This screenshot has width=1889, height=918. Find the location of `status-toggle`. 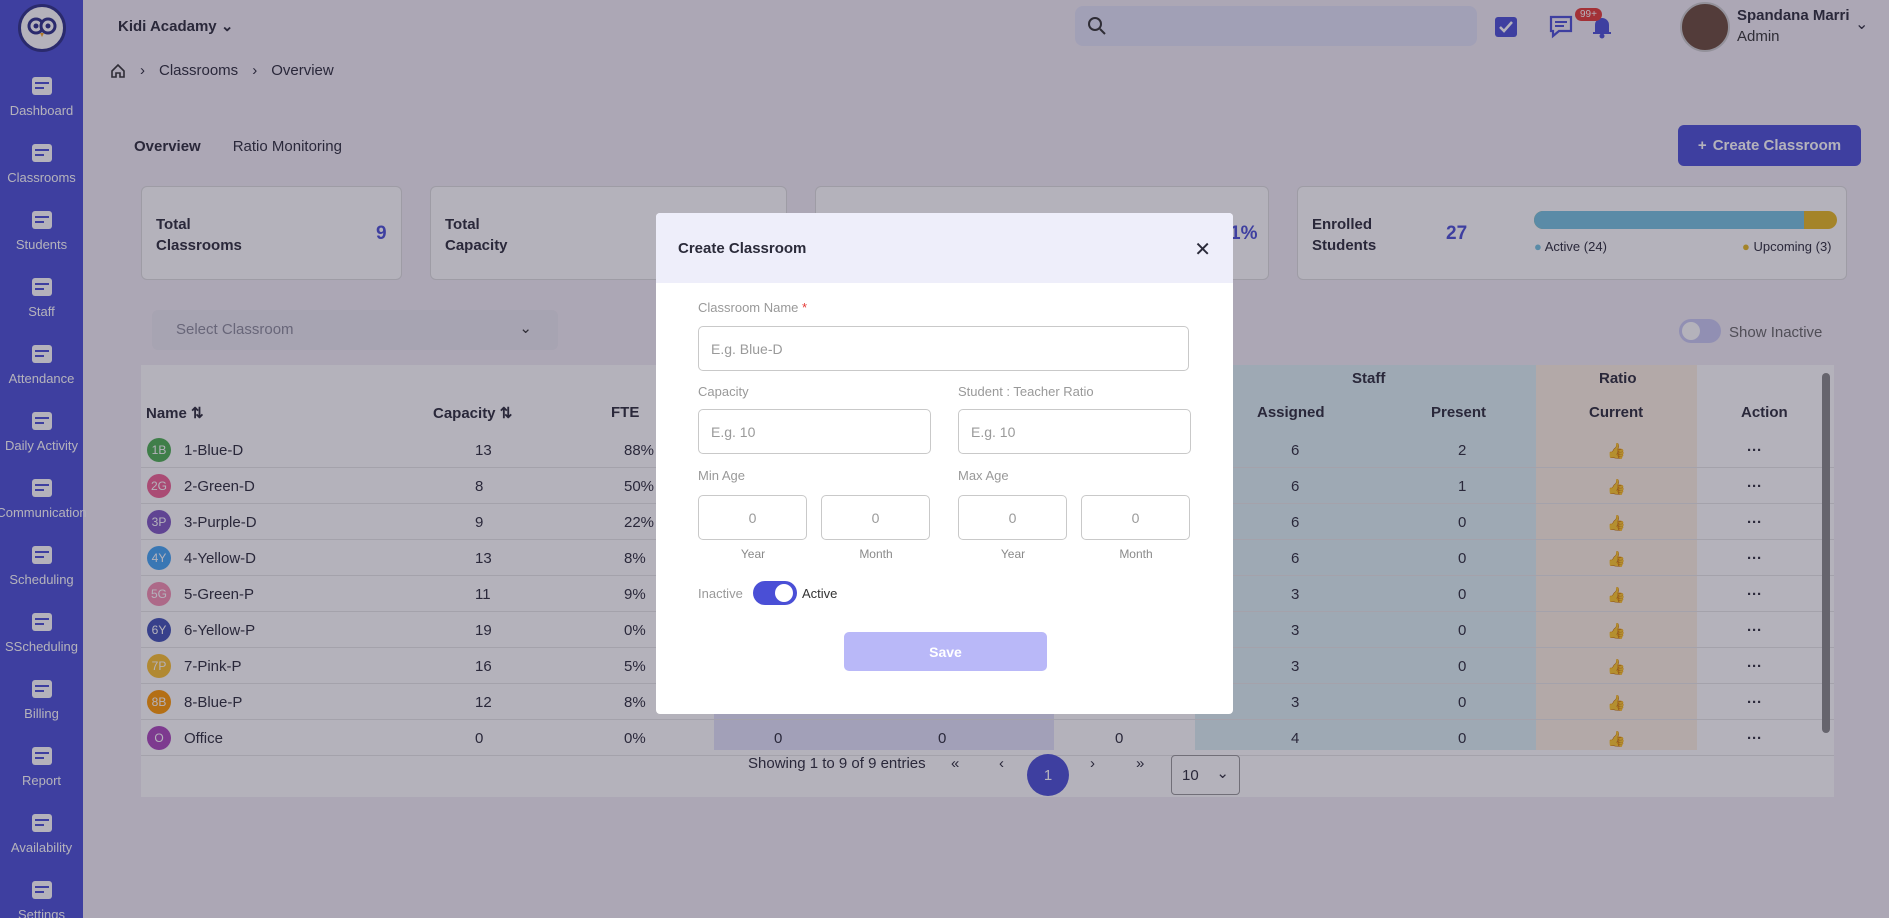

status-toggle is located at coordinates (775, 593).